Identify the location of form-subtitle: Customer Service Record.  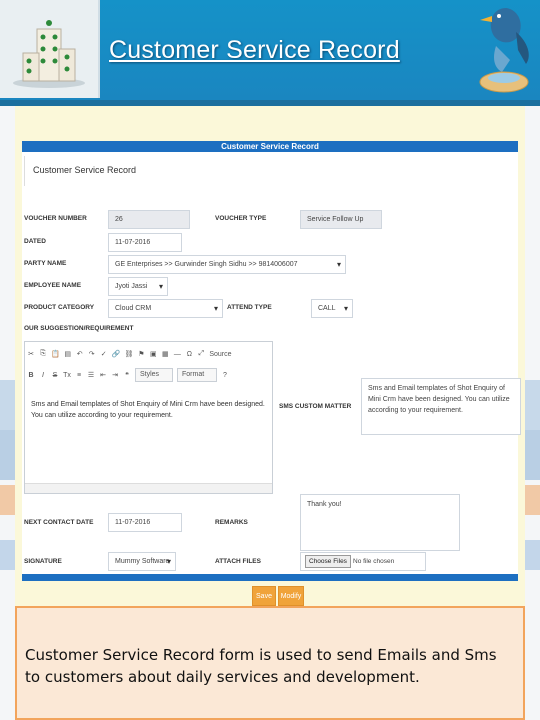
(270, 171).